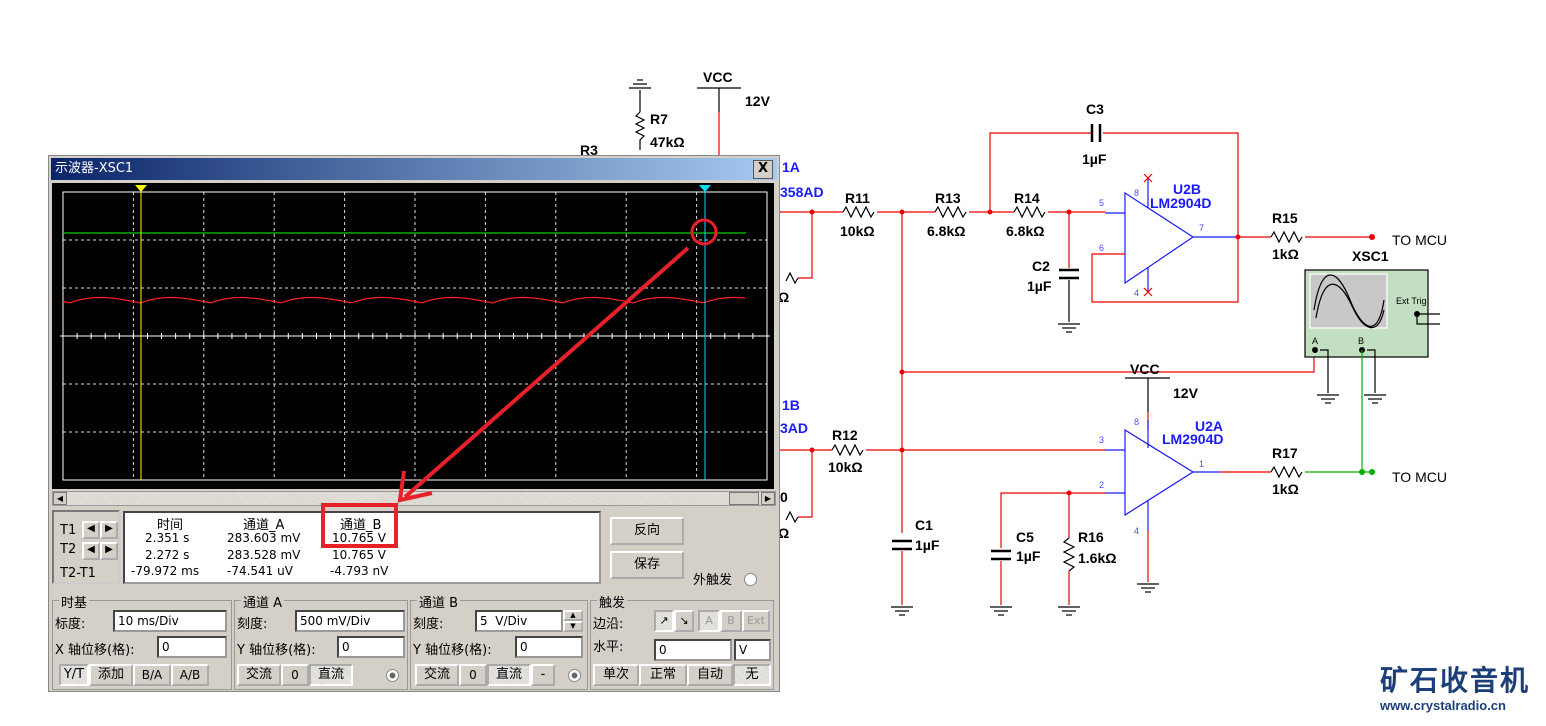 This screenshot has height=726, width=1546. Describe the element at coordinates (68, 530) in the screenshot. I see `t1-label: T1` at that location.